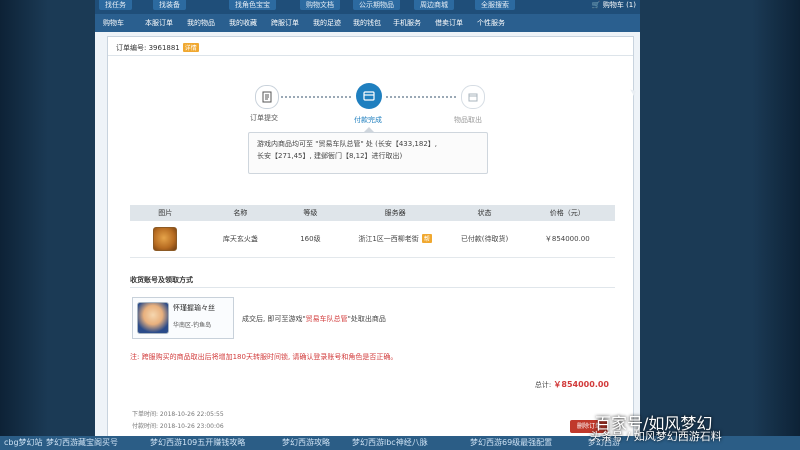  What do you see at coordinates (240, 239) in the screenshot?
I see `item-name: 库天玄火盏` at bounding box center [240, 239].